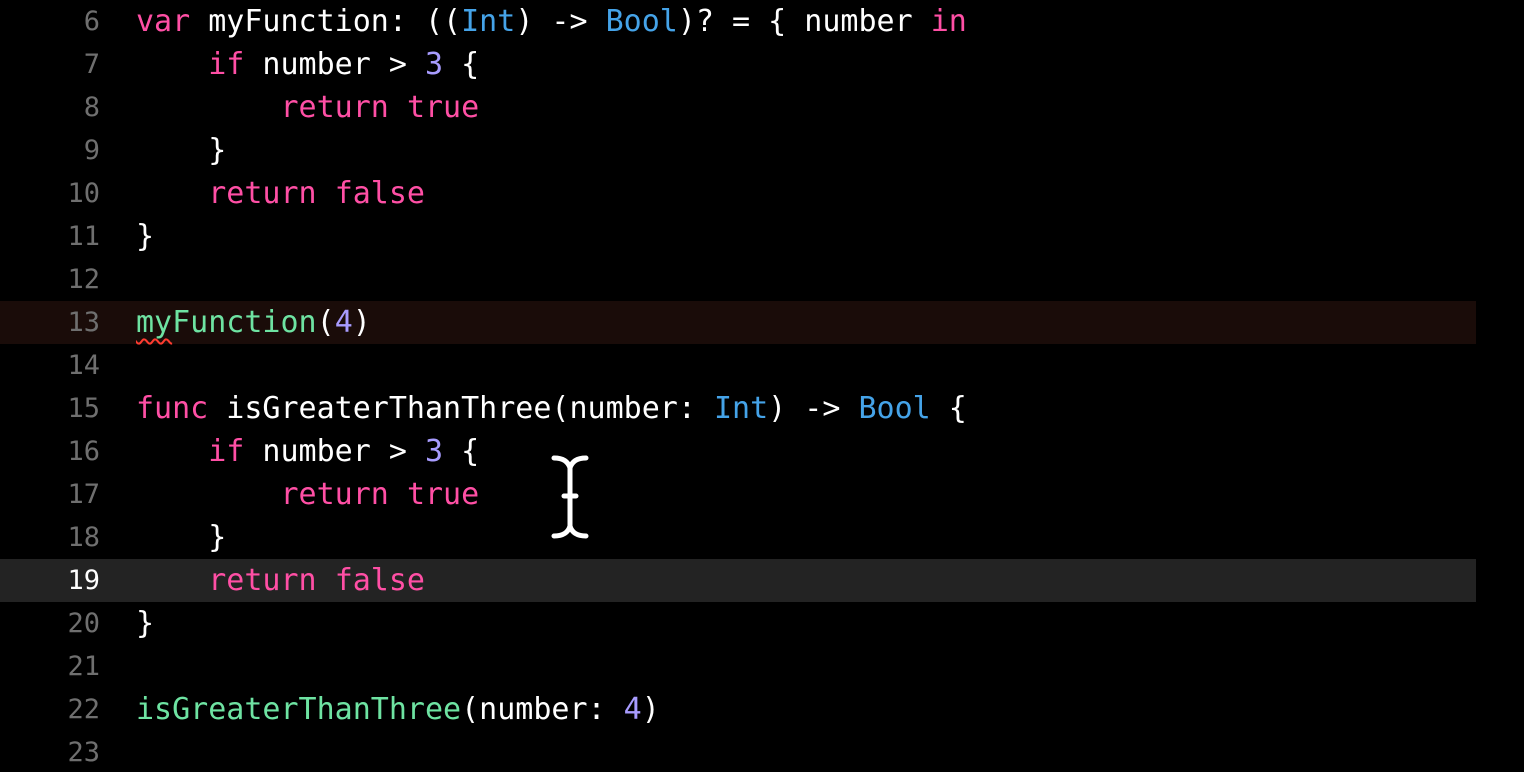 The width and height of the screenshot is (1524, 772). Describe the element at coordinates (91, 21) in the screenshot. I see `line-number: 6` at that location.